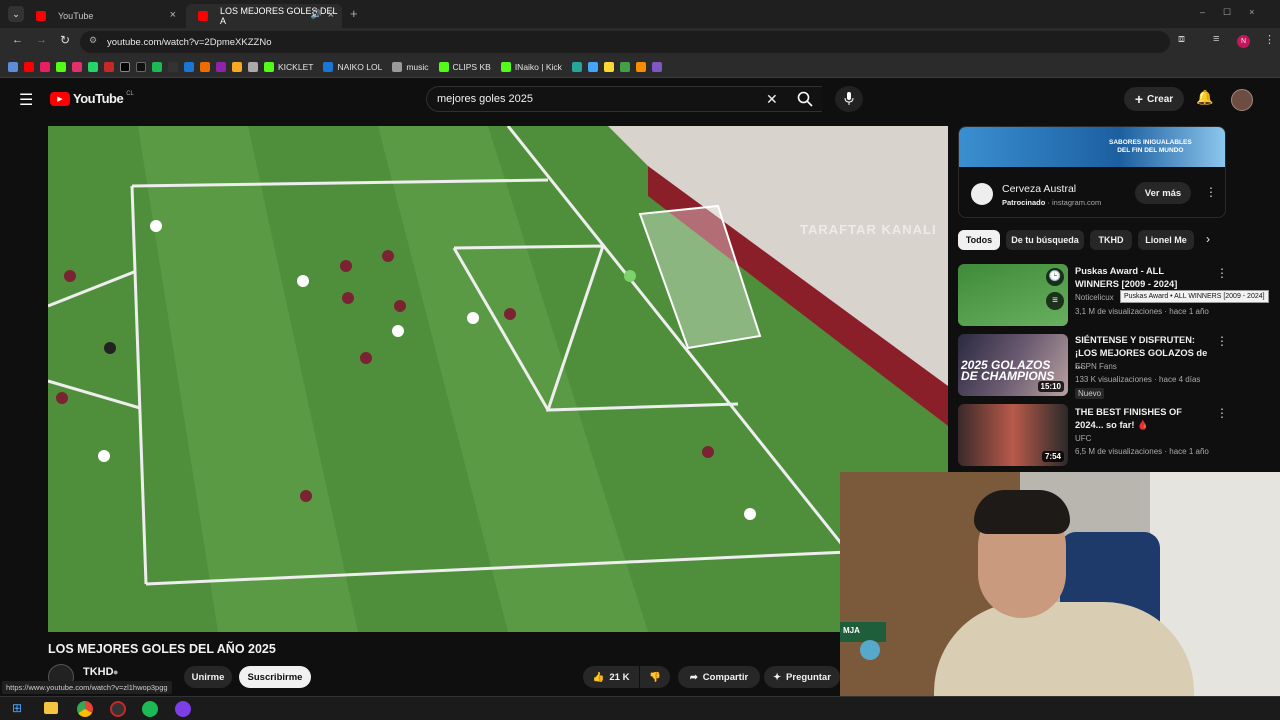 This screenshot has height=720, width=1280. What do you see at coordinates (1083, 438) in the screenshot?
I see `rec-channel: UFC` at bounding box center [1083, 438].